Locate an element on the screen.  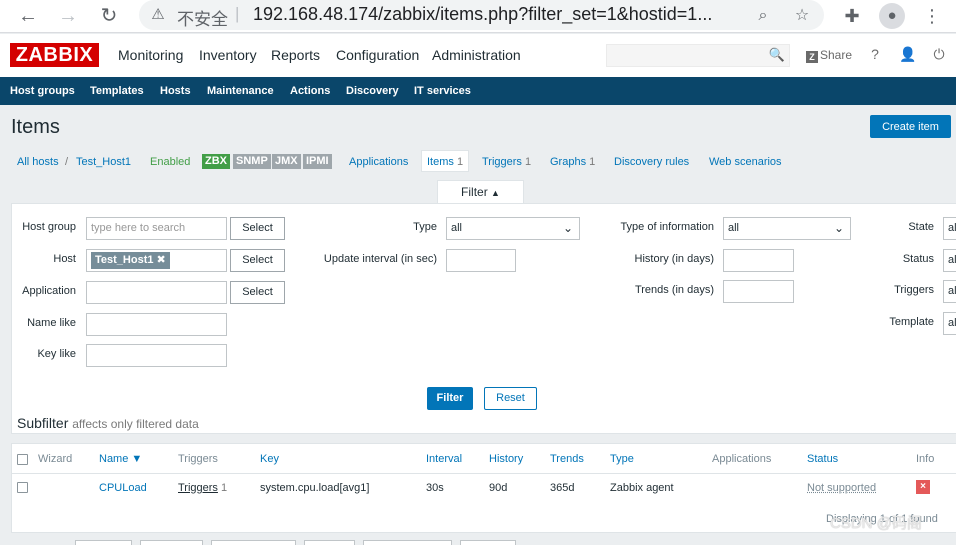
name-like-input is located at coordinates (156, 324).